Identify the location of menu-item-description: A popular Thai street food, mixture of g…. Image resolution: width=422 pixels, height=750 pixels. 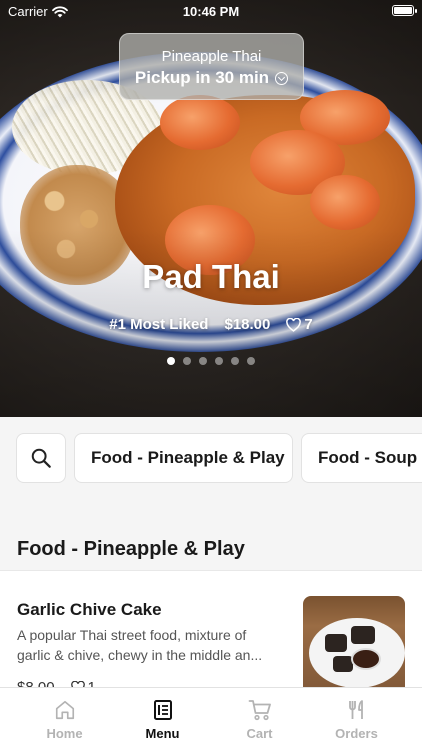
(153, 645).